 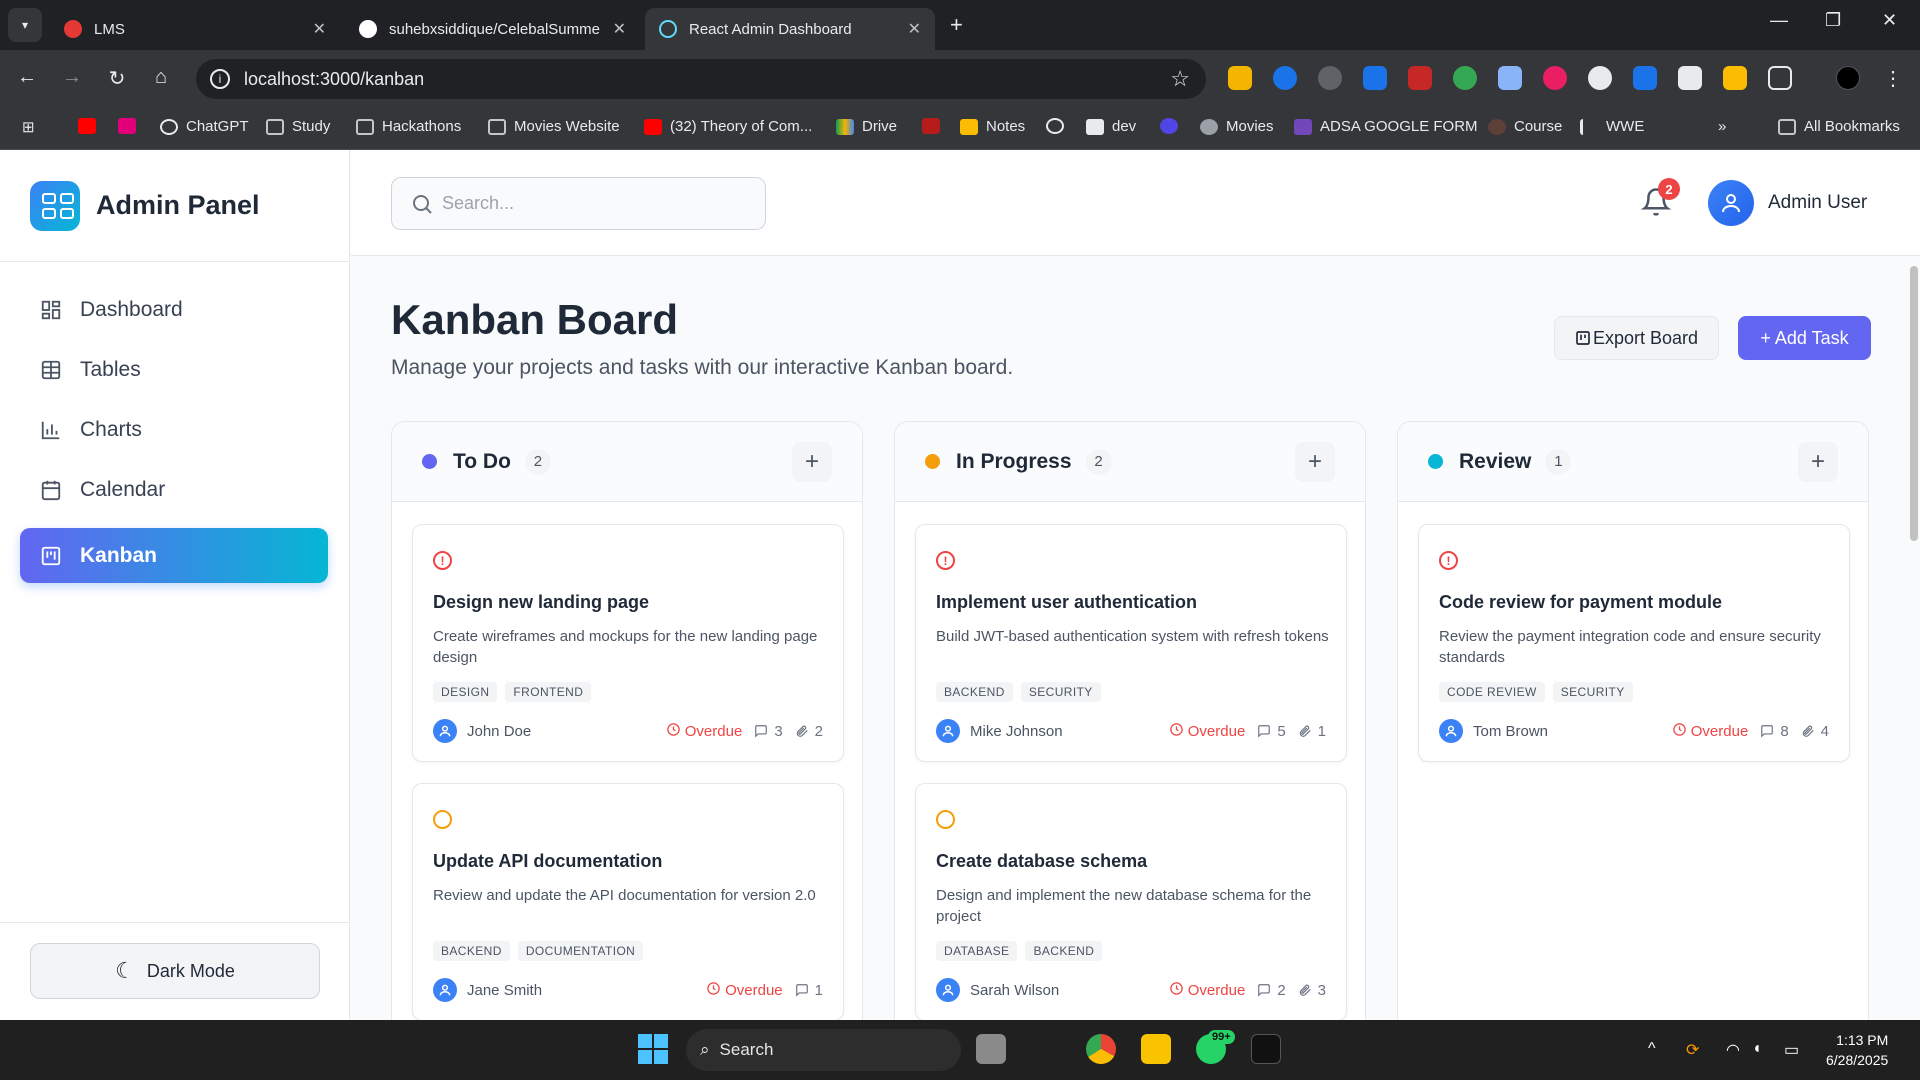 What do you see at coordinates (220, 79) in the screenshot?
I see `site-info-icon: i` at bounding box center [220, 79].